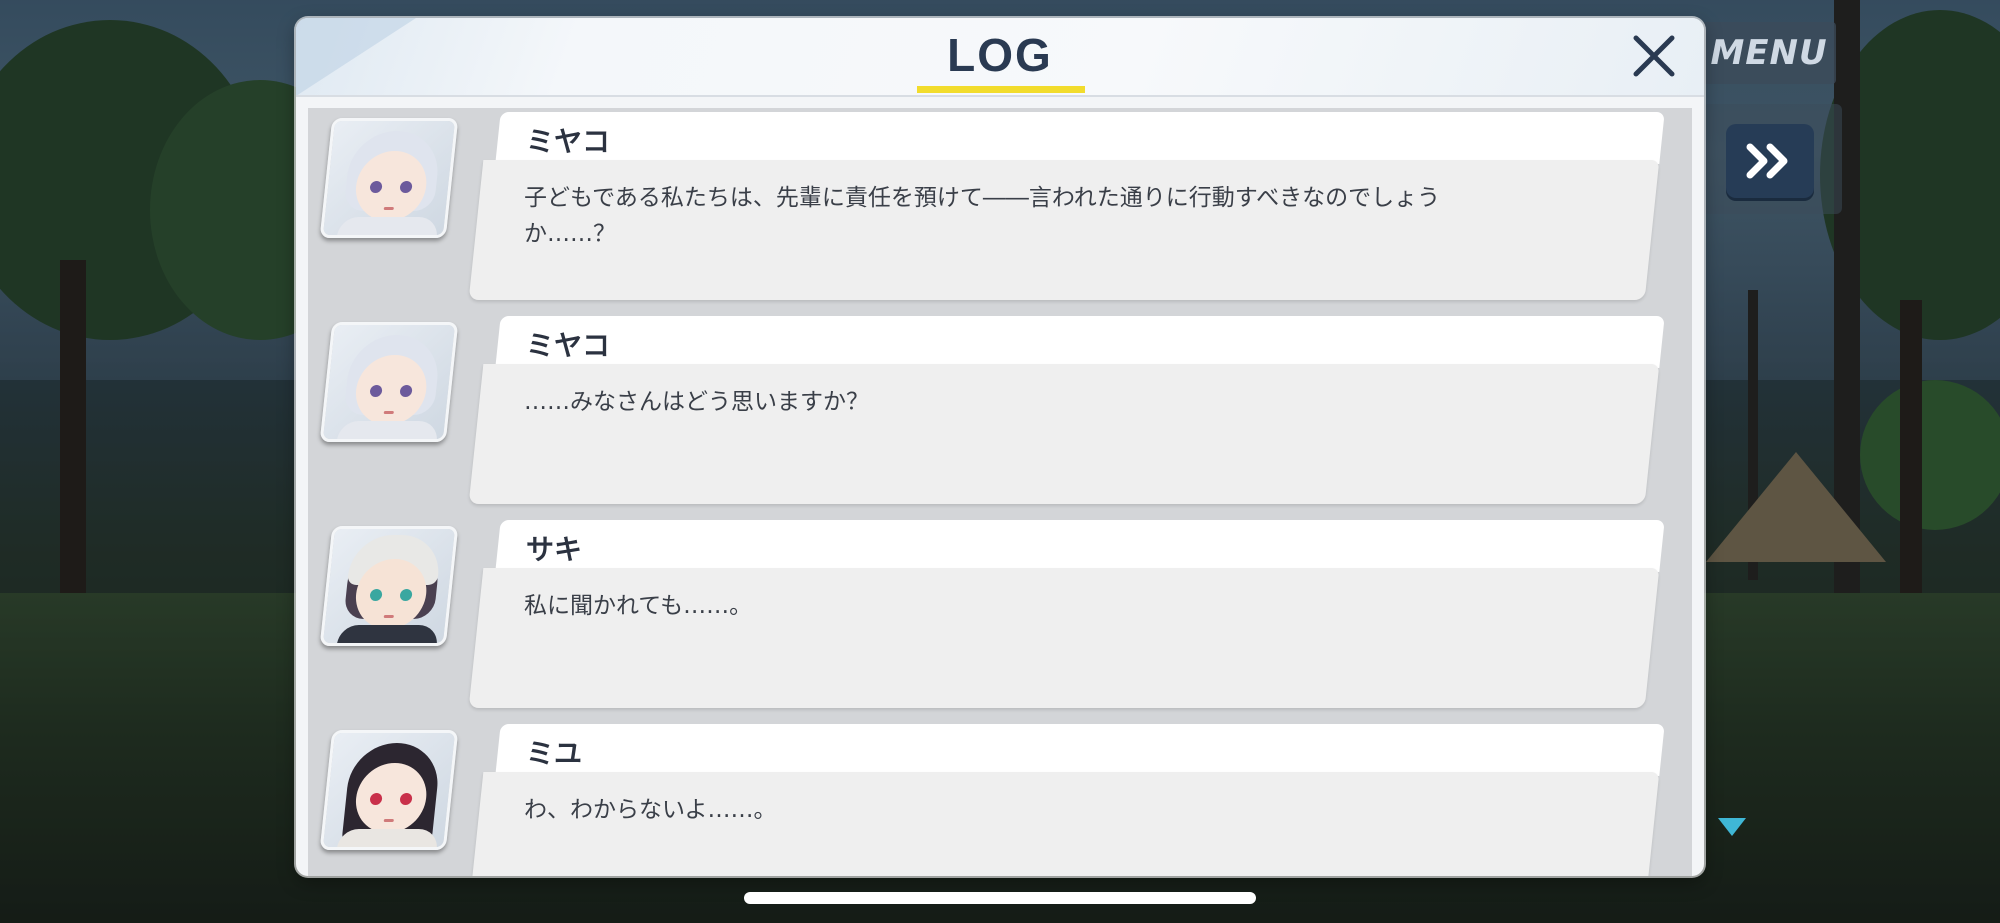 This screenshot has width=2000, height=923. What do you see at coordinates (696, 402) in the screenshot?
I see `message-text: ……みなさんはどう思いますか？` at bounding box center [696, 402].